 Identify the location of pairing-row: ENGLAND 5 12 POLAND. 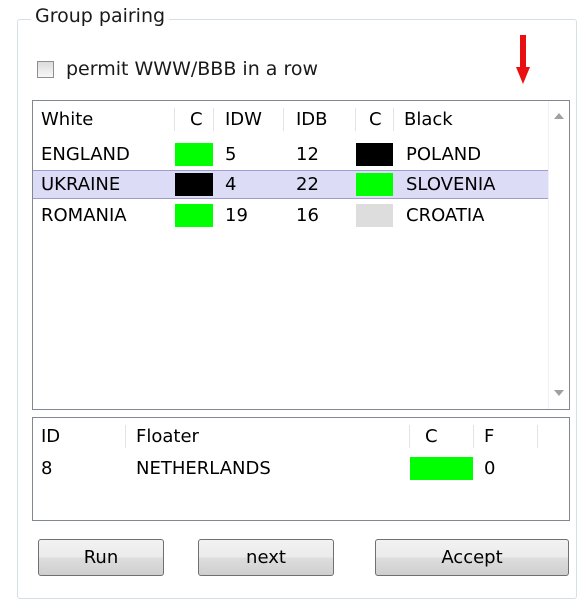
(291, 154).